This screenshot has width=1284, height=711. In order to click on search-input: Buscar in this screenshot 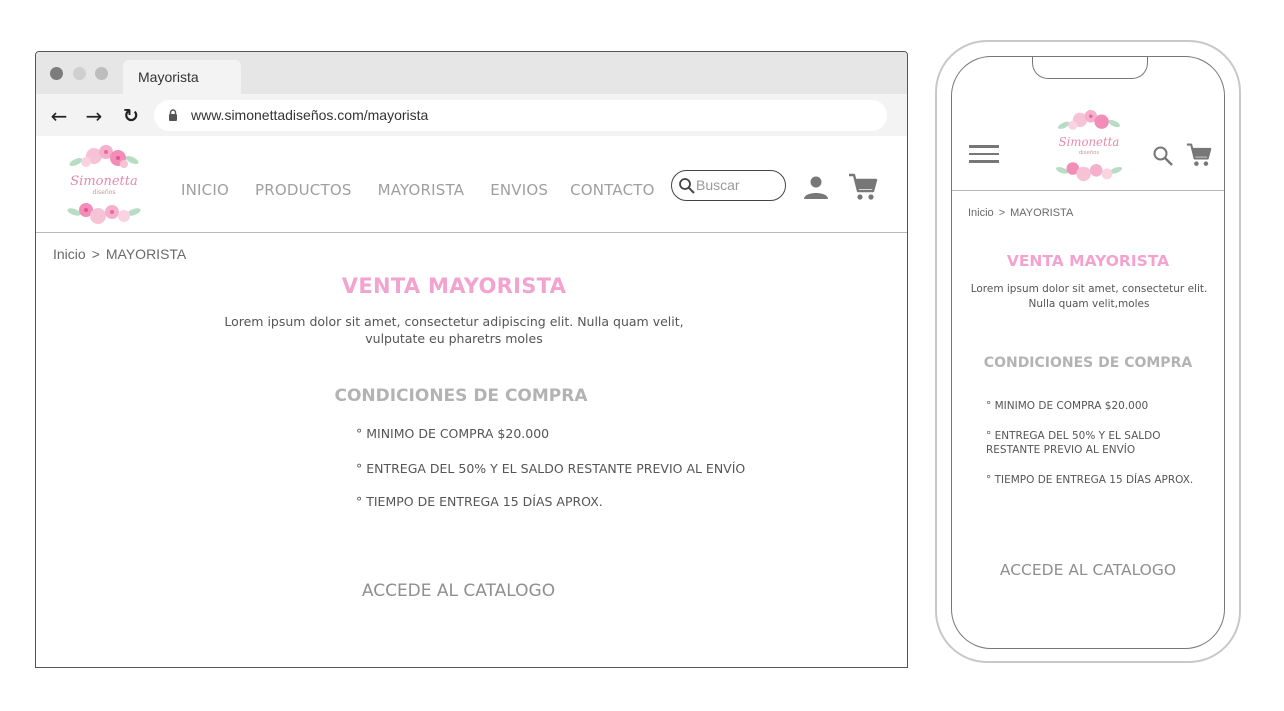, I will do `click(728, 185)`.